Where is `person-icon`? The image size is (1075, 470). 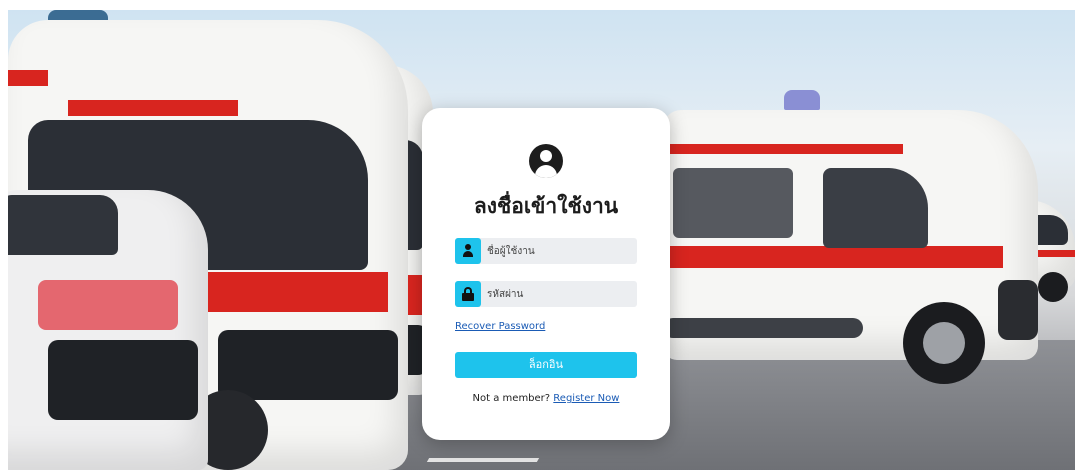
person-icon is located at coordinates (468, 251).